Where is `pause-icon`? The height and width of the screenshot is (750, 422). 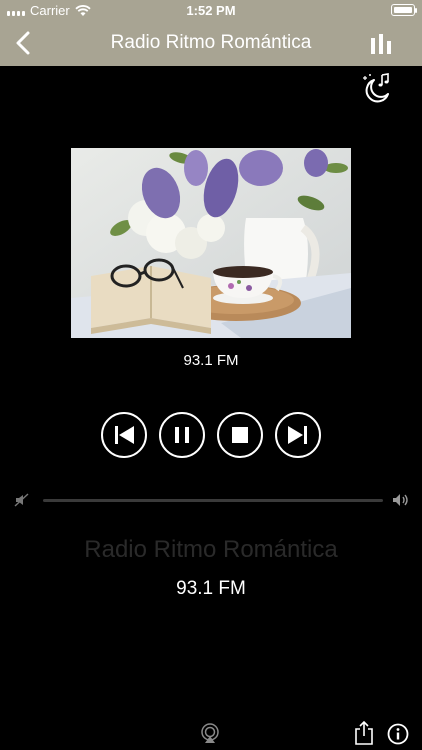 pause-icon is located at coordinates (182, 435).